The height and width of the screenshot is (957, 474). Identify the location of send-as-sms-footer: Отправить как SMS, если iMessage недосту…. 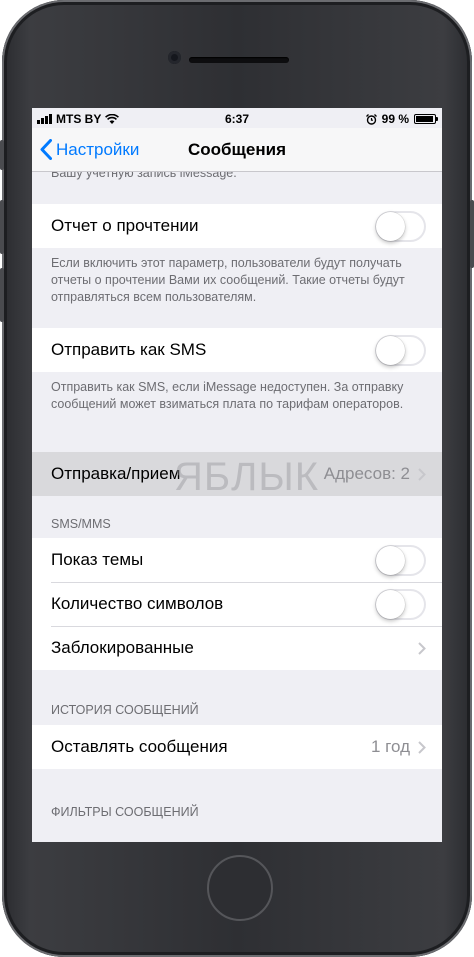
(227, 395).